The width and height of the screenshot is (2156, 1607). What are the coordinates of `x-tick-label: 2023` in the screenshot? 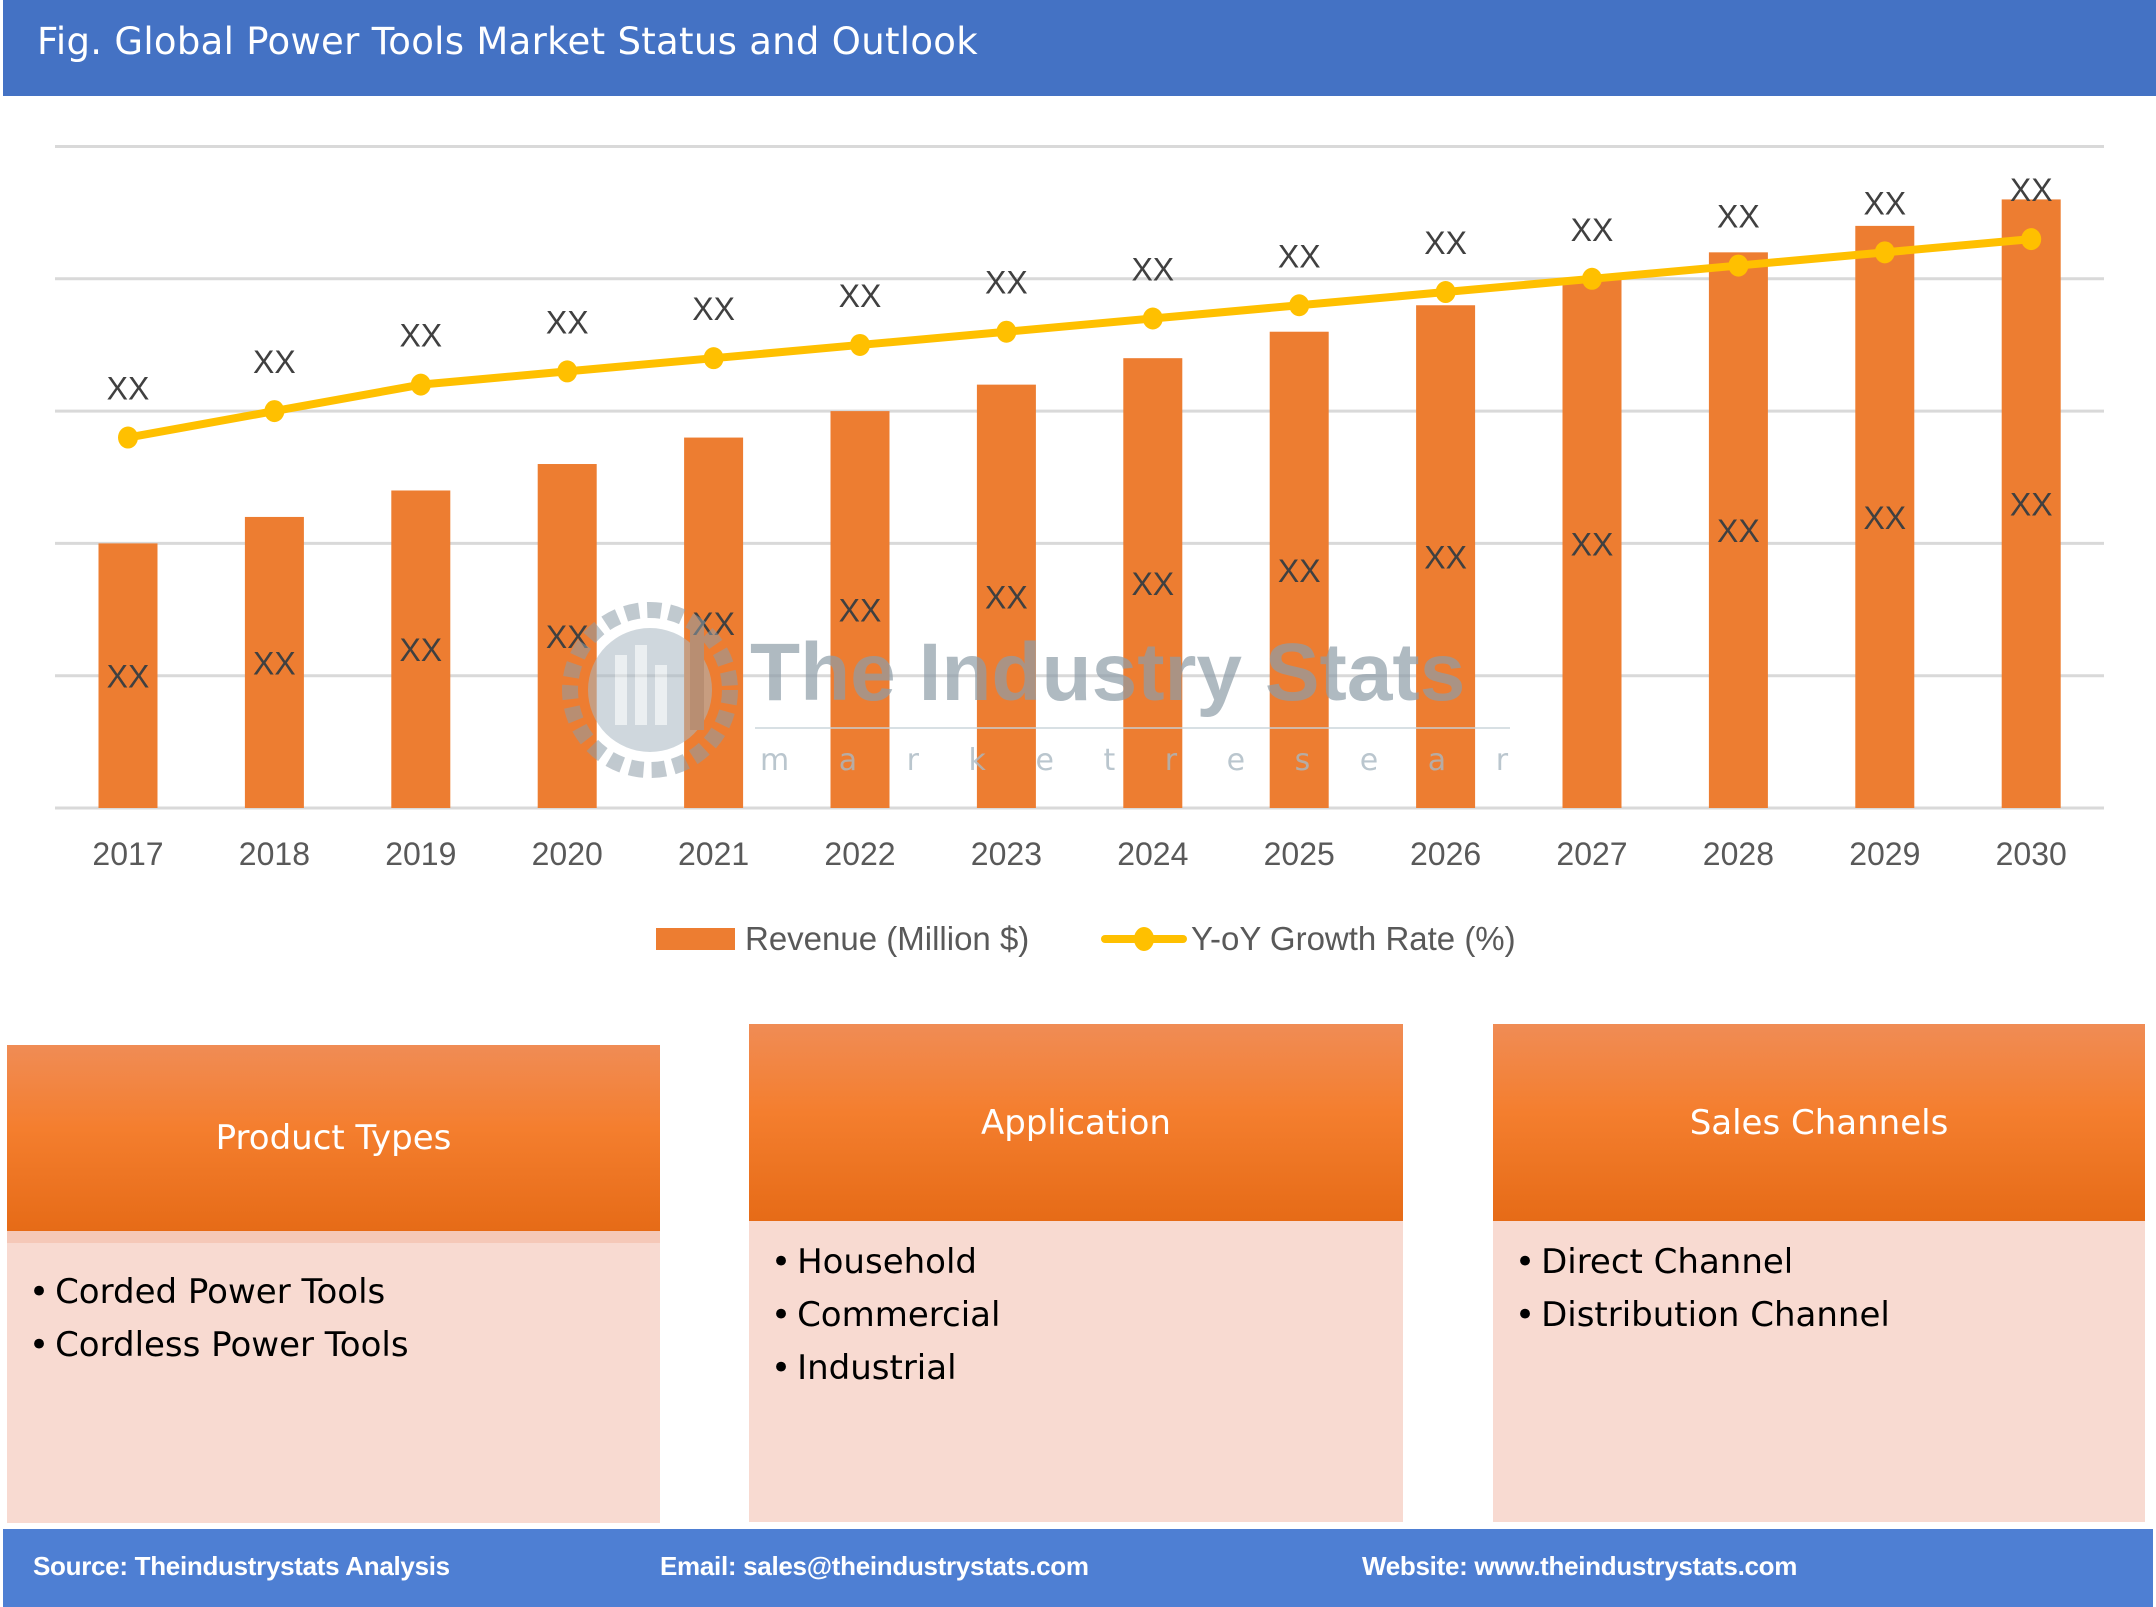 It's located at (1006, 854).